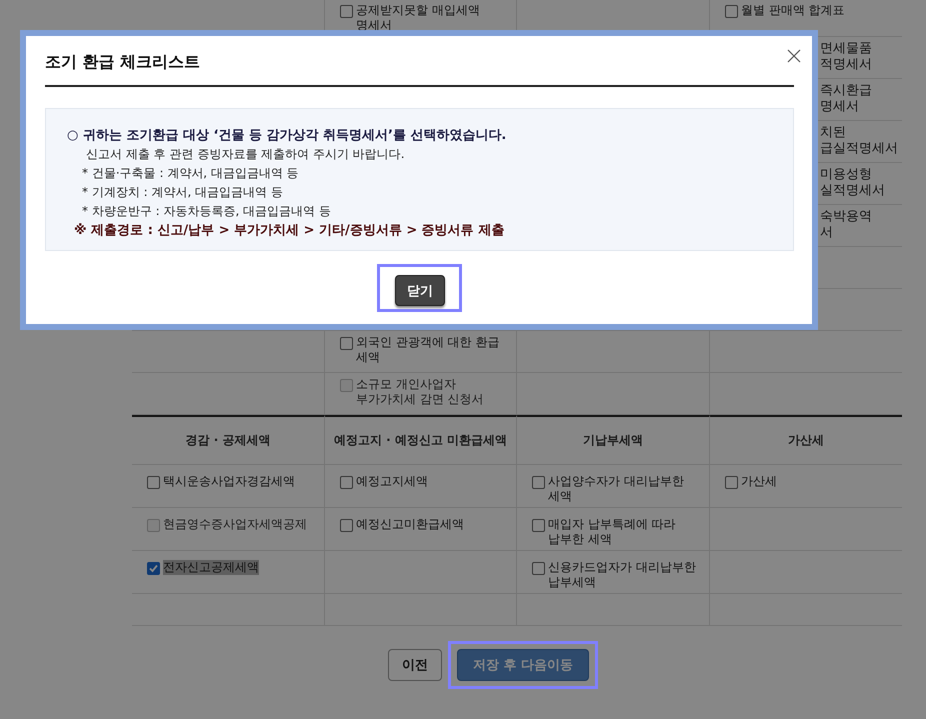 This screenshot has width=926, height=719. Describe the element at coordinates (229, 481) in the screenshot. I see `checkbox-label: 택시운송사업자경감세액` at that location.